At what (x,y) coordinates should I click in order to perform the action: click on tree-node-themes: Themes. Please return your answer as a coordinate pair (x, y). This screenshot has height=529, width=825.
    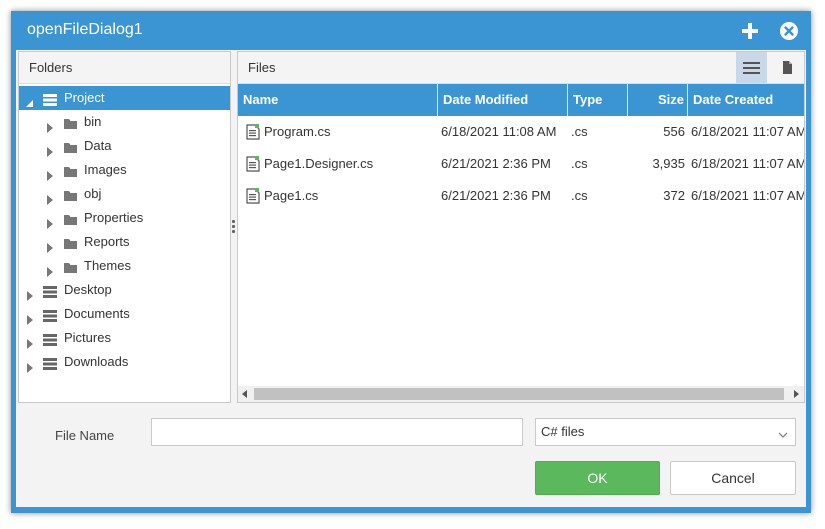
    Looking at the image, I should click on (124, 266).